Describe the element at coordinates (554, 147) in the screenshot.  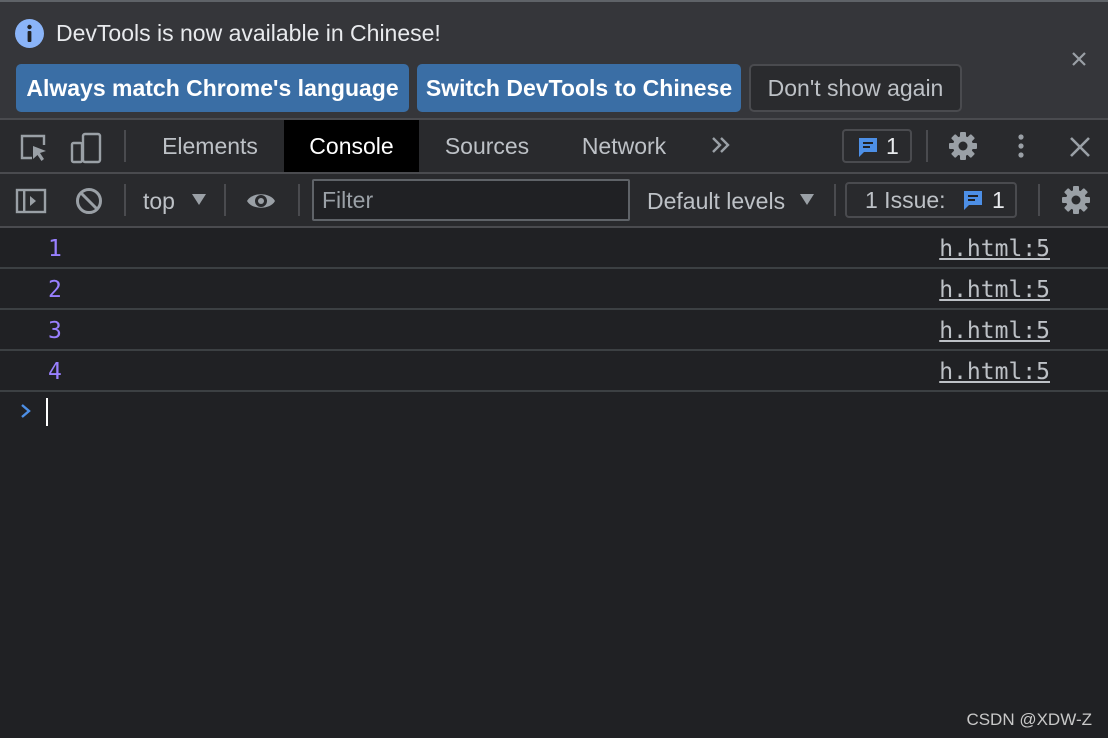
I see `main-tabbar: Elements Console Sources Network 1` at that location.